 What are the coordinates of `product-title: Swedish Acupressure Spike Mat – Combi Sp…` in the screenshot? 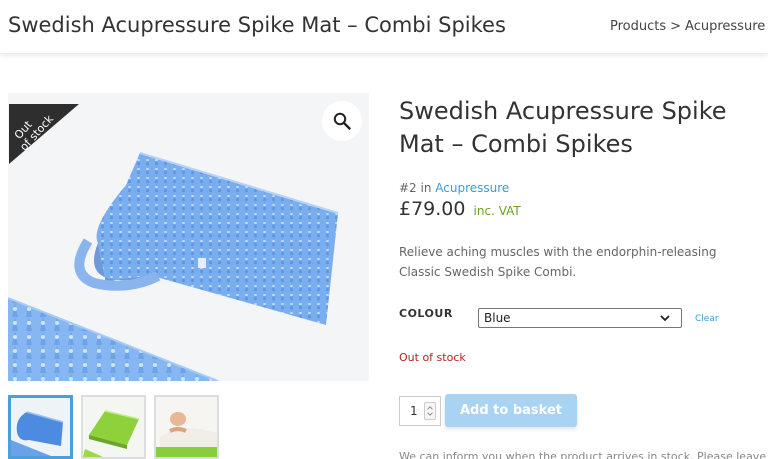 It's located at (563, 127).